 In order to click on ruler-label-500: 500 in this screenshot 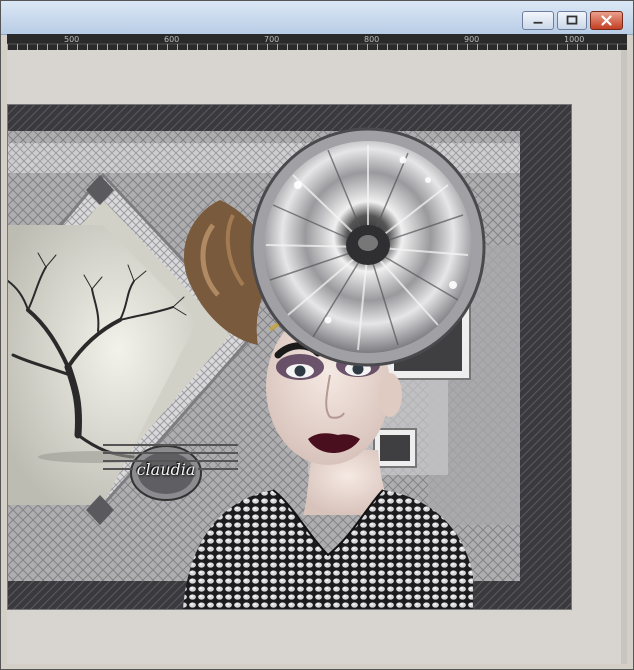, I will do `click(72, 39)`.